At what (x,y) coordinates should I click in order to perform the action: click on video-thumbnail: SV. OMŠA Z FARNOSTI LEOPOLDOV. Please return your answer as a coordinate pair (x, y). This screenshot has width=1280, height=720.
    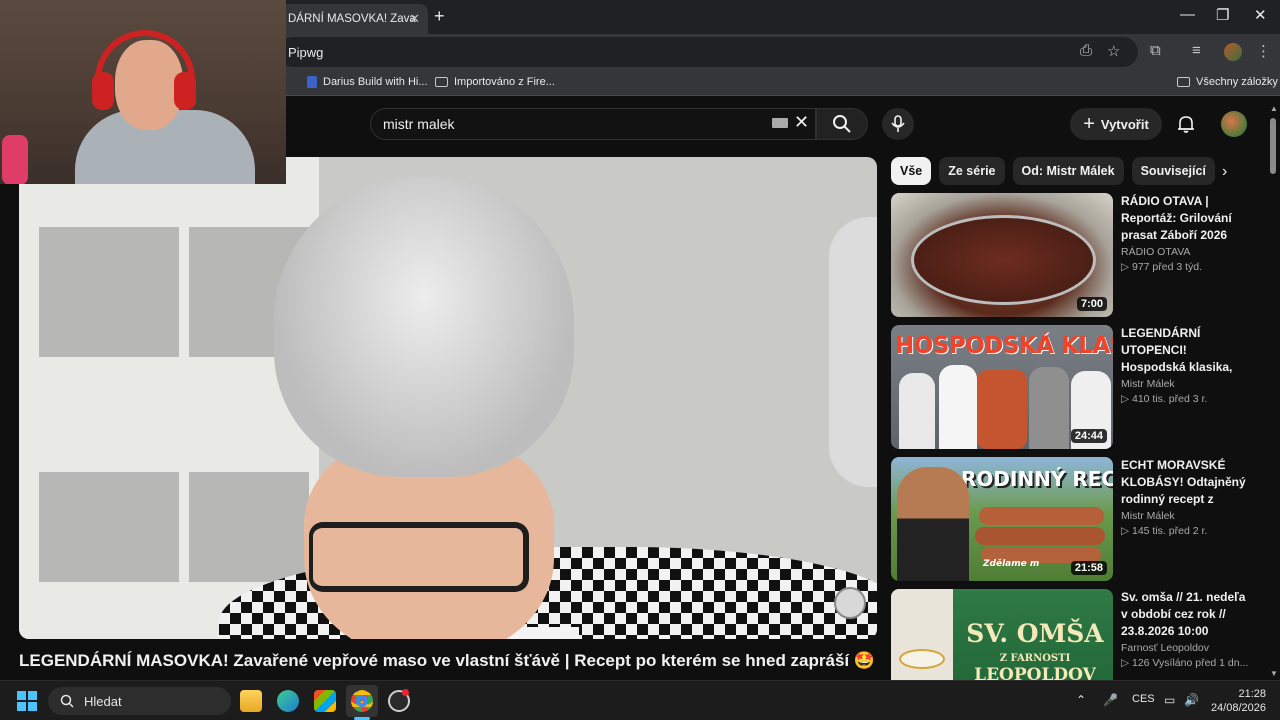
    Looking at the image, I should click on (1002, 634).